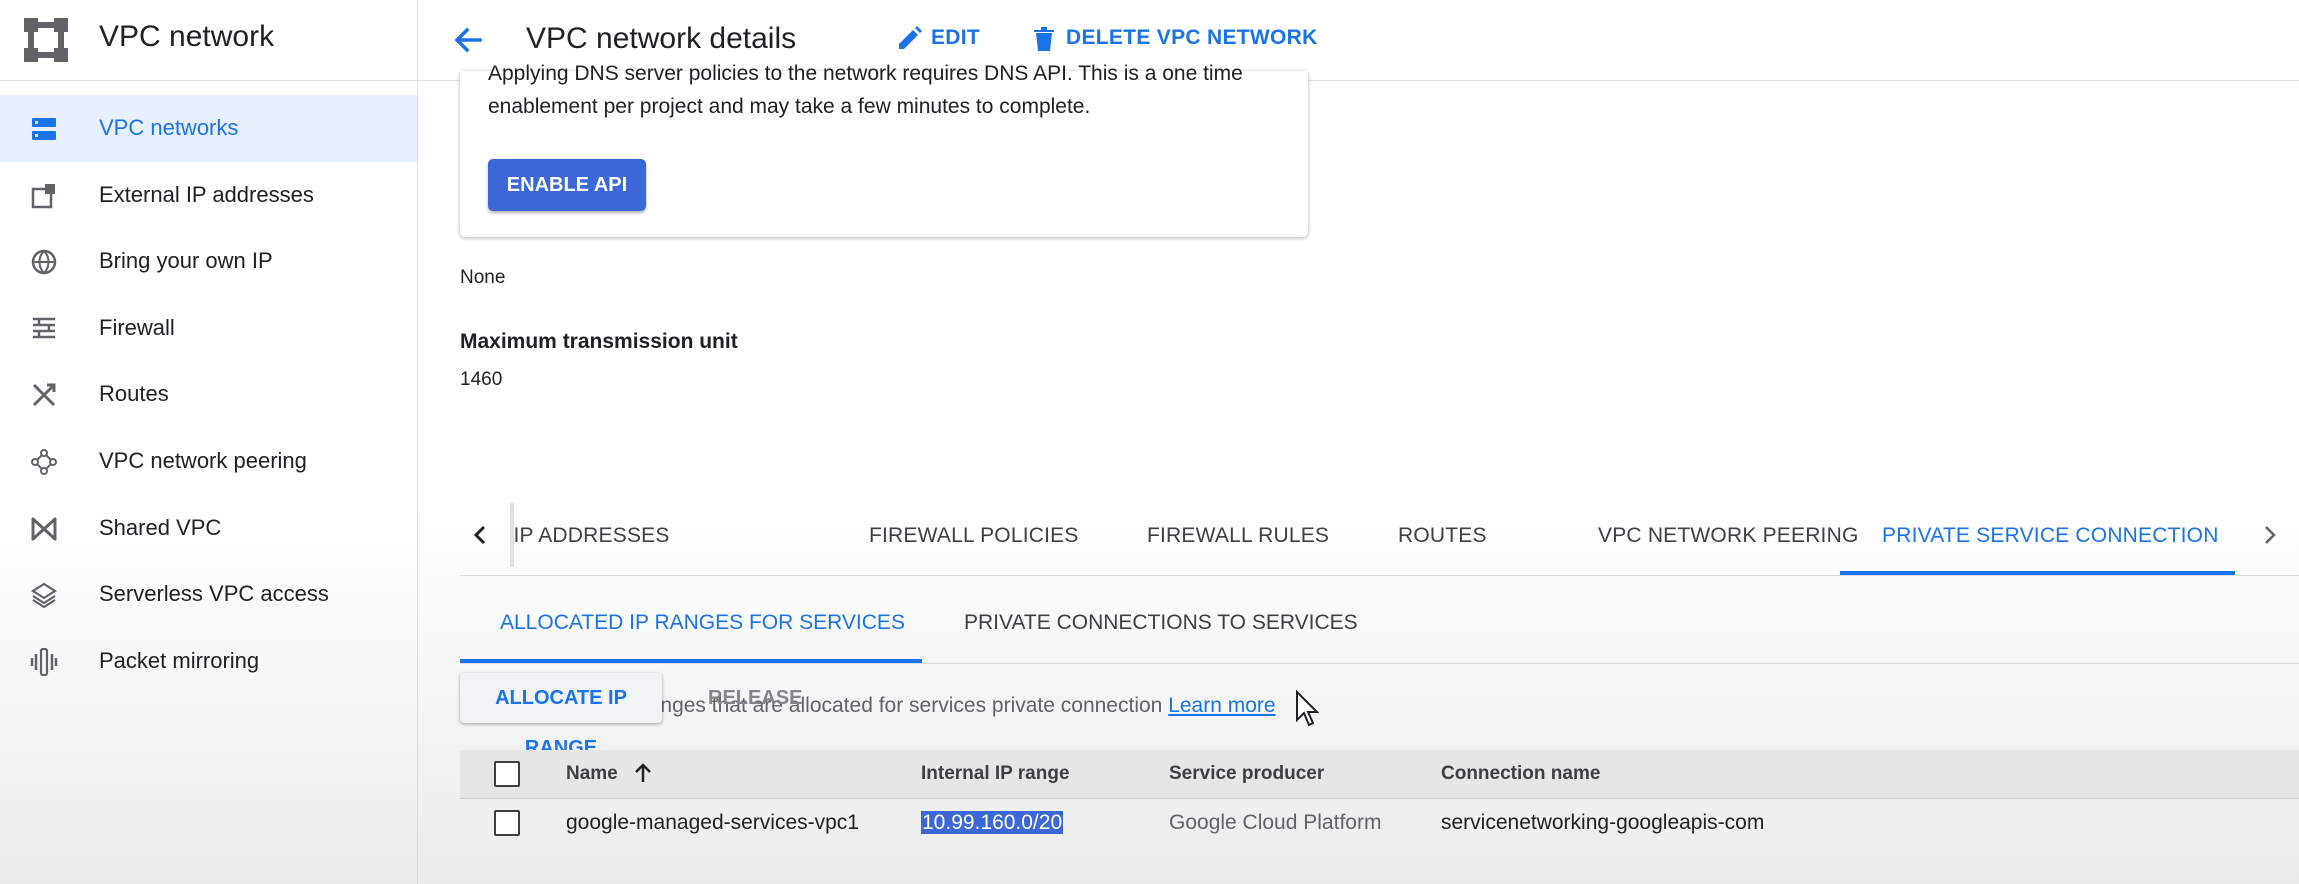 This screenshot has width=2299, height=884. Describe the element at coordinates (137, 327) in the screenshot. I see `sidebar-item-label: Firewall` at that location.